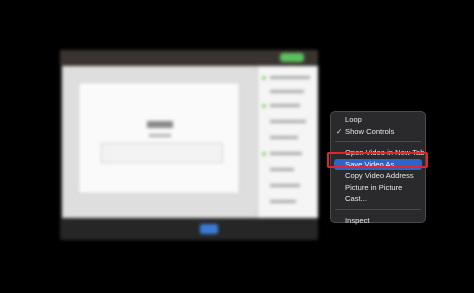  What do you see at coordinates (339, 131) in the screenshot?
I see `checkmark-icon: ✓` at bounding box center [339, 131].